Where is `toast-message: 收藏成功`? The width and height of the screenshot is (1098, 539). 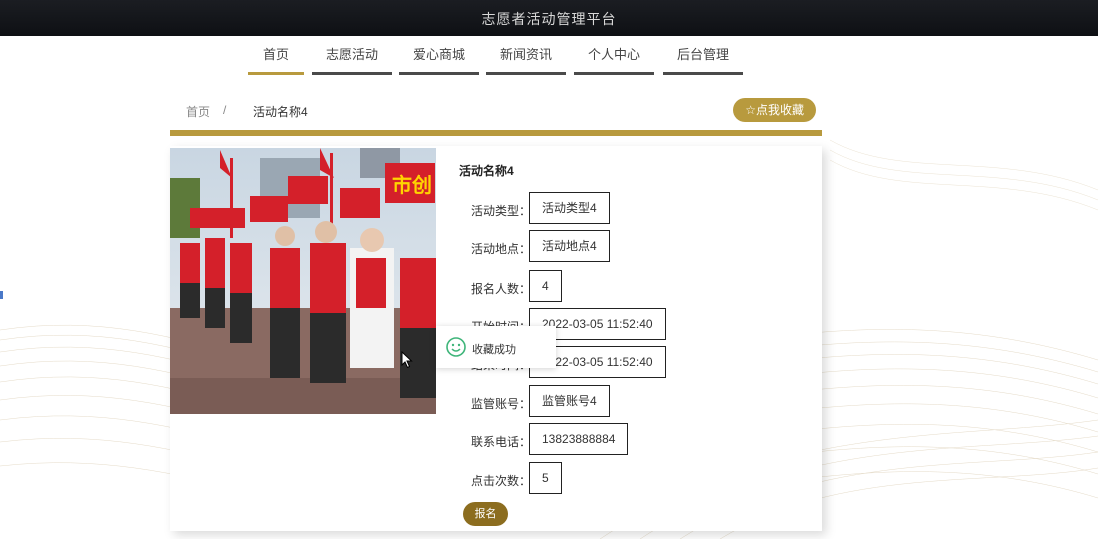 toast-message: 收藏成功 is located at coordinates (496, 347).